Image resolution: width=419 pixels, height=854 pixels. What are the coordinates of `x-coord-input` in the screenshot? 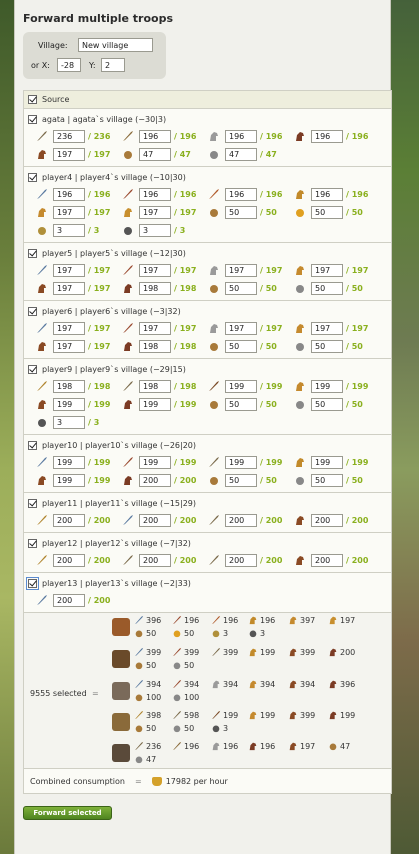 It's located at (69, 65).